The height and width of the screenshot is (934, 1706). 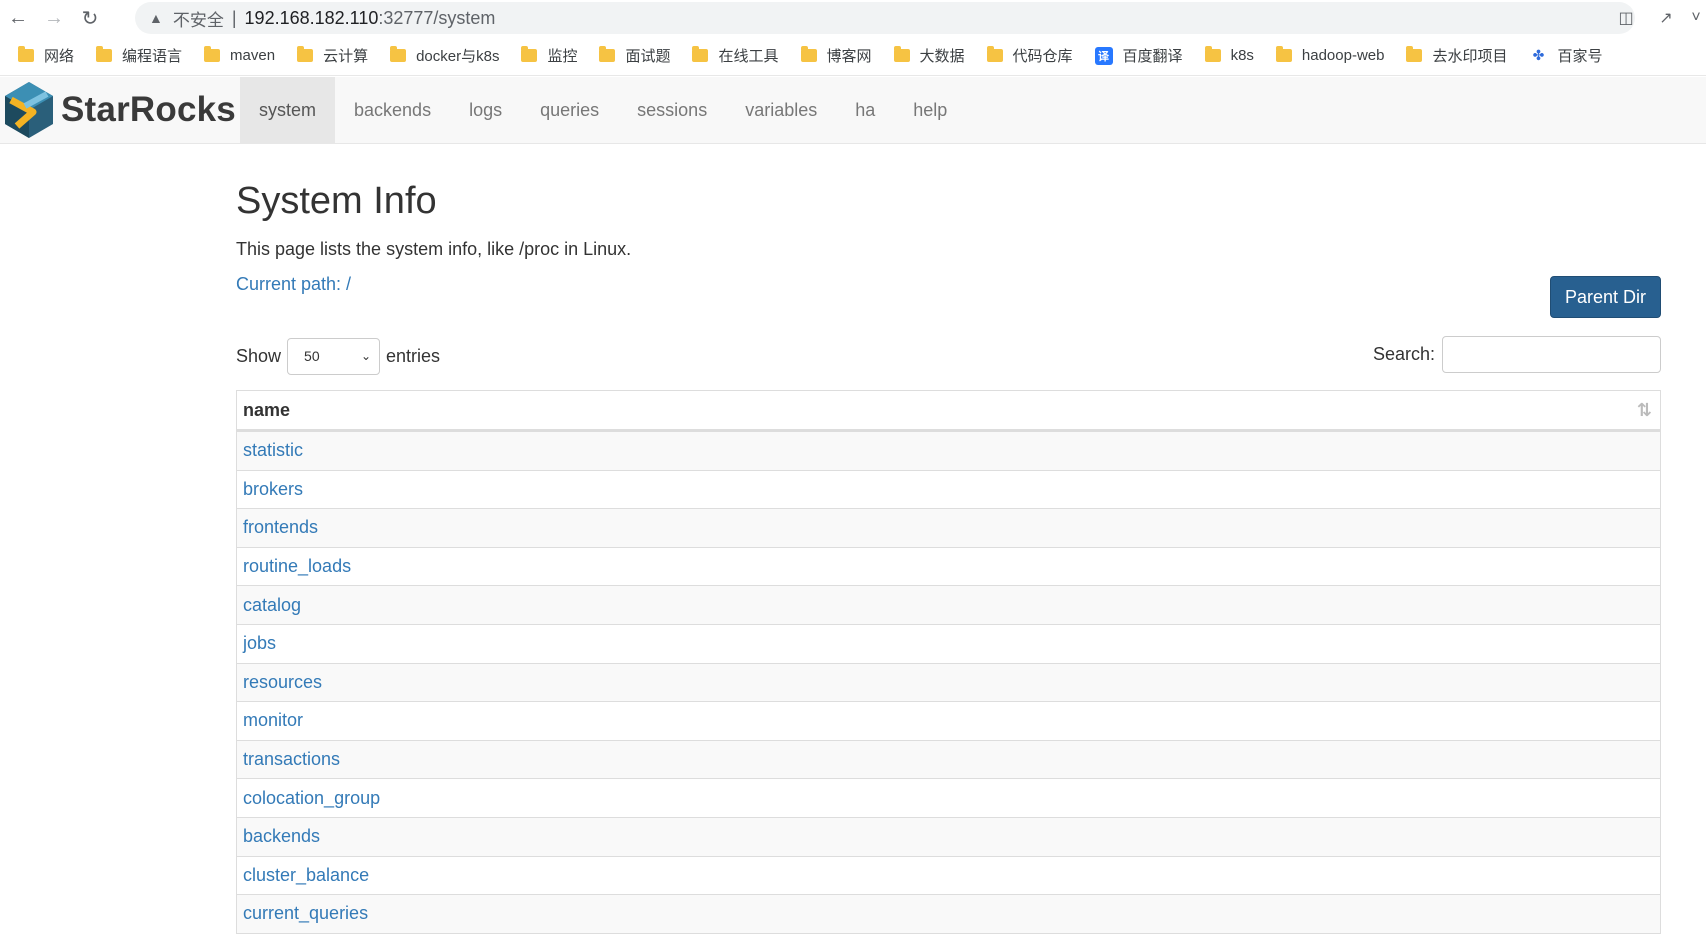 I want to click on parent-dir-button: Parent Dir, so click(x=1605, y=297).